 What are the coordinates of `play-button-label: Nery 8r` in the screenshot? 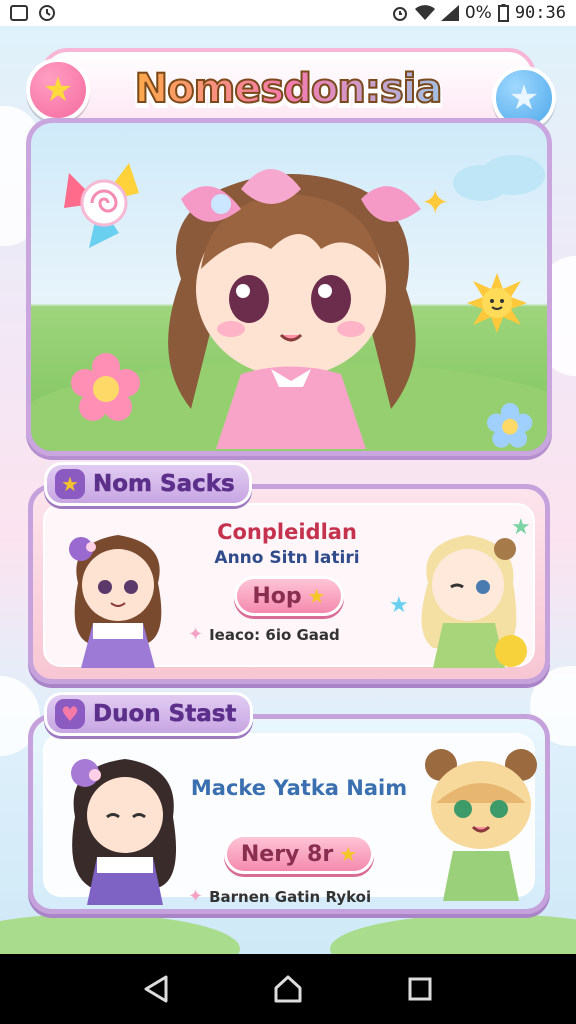 It's located at (287, 854).